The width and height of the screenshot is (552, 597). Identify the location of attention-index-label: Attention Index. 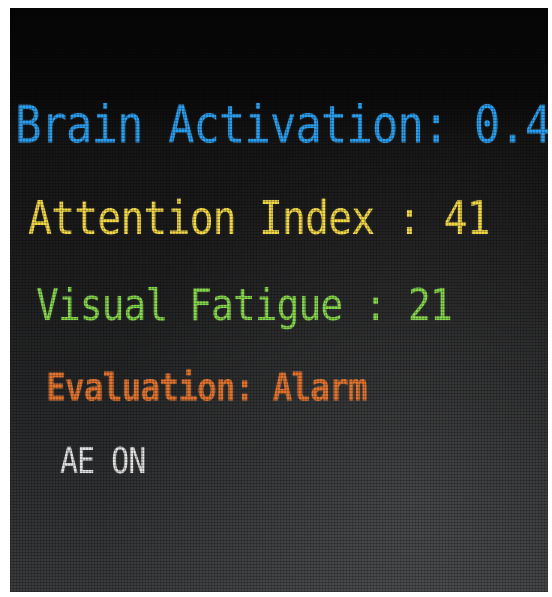
(201, 219).